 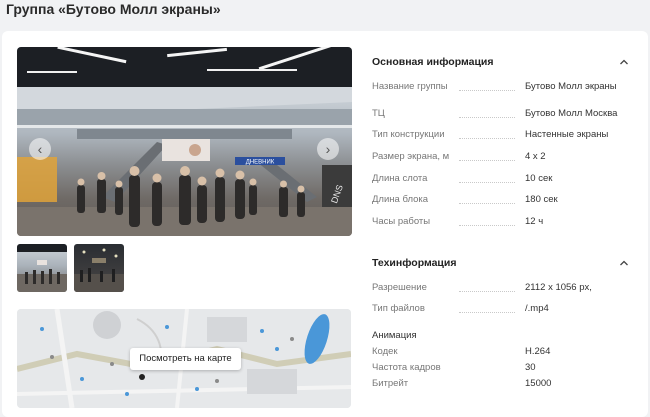 What do you see at coordinates (378, 113) in the screenshot?
I see `info-label: ТЦ` at bounding box center [378, 113].